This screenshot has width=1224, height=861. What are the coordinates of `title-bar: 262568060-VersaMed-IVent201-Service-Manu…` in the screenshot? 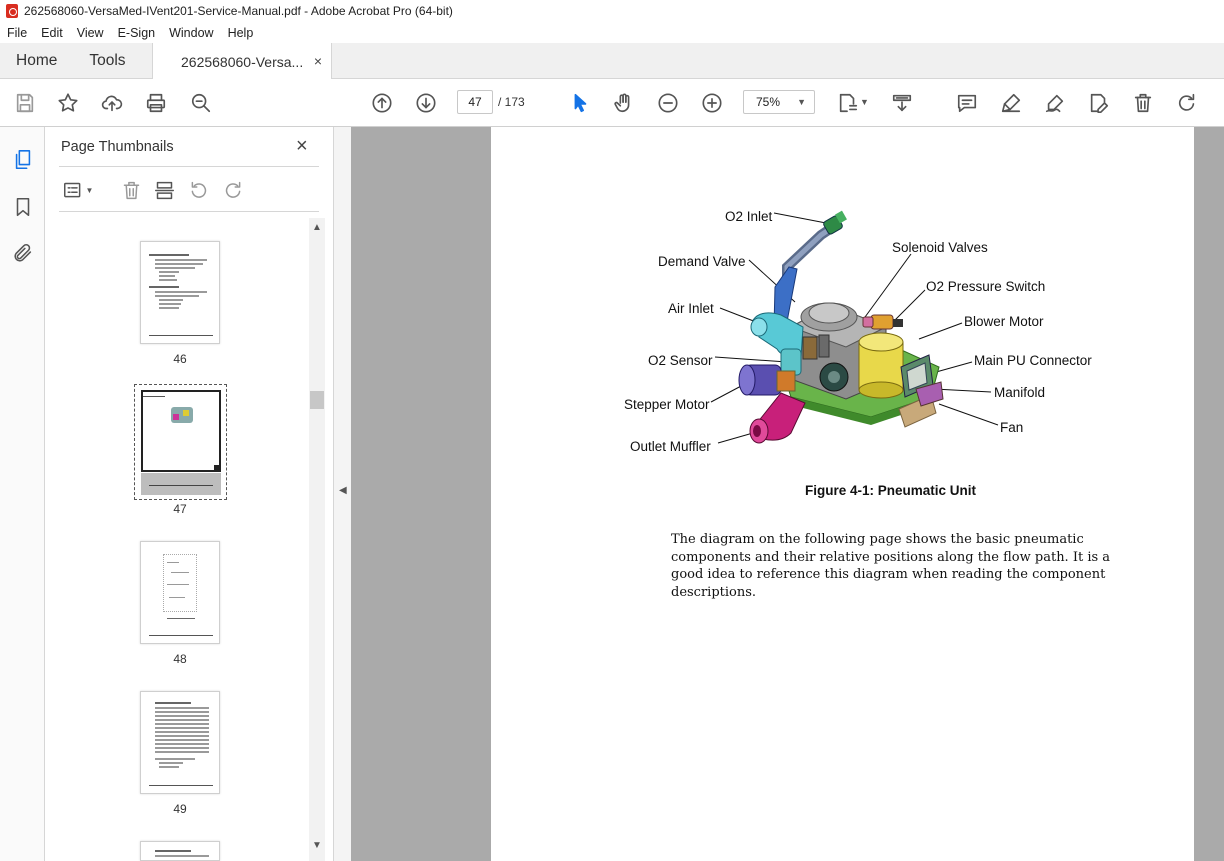 It's located at (612, 11).